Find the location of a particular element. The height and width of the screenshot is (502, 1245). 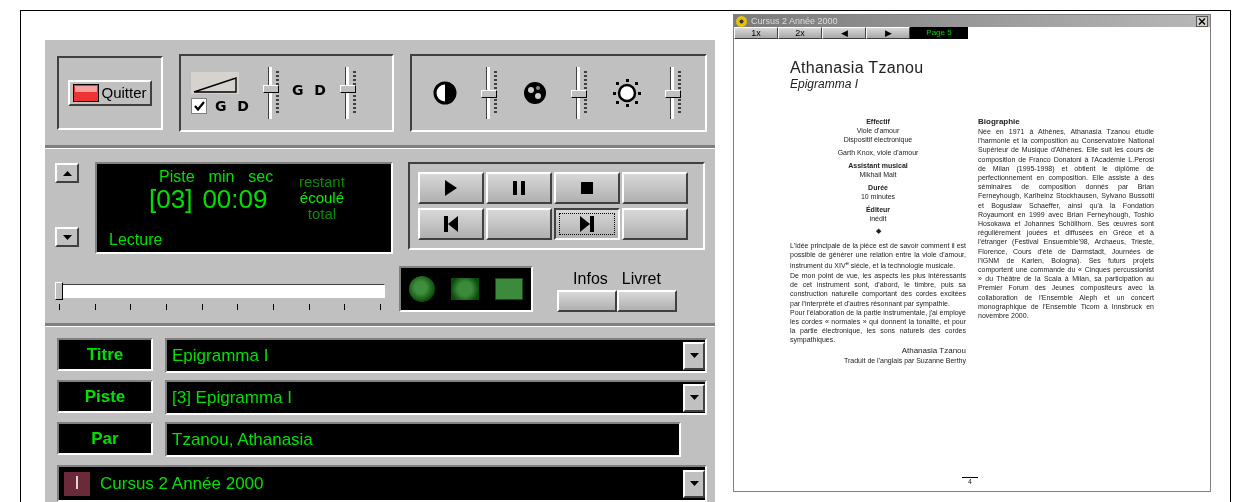

scroll-down-button is located at coordinates (67, 237).